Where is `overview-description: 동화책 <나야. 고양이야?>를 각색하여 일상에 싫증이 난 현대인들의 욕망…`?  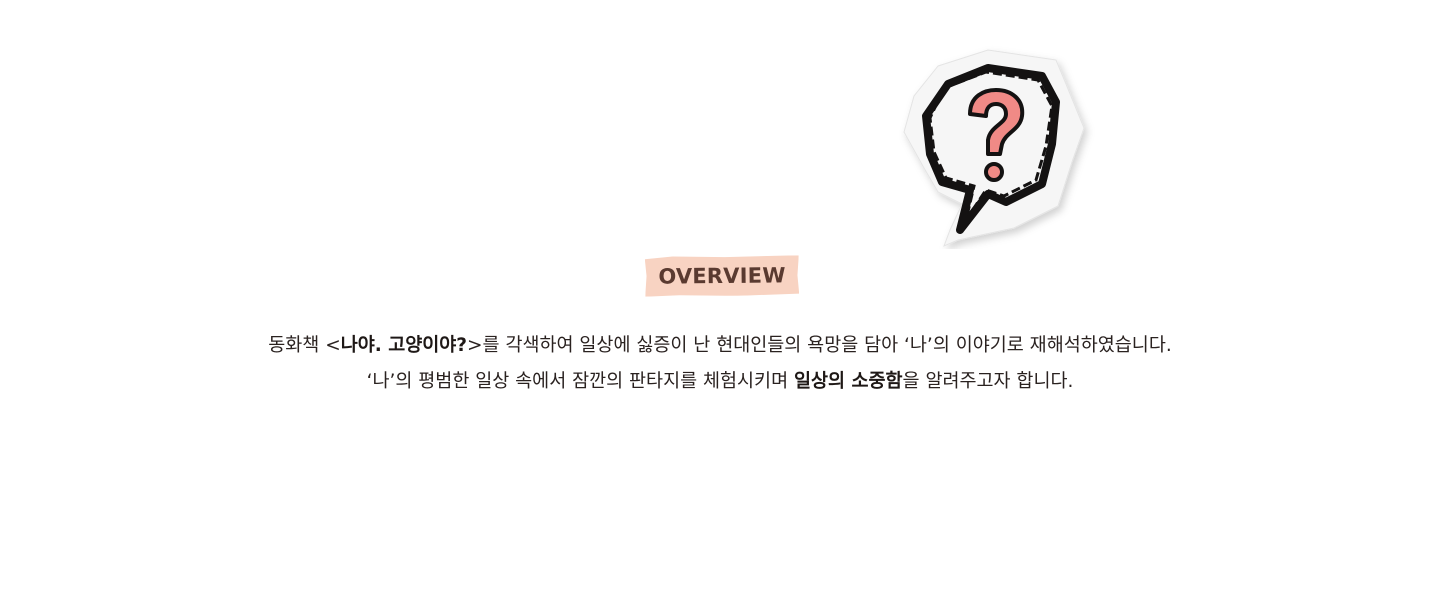 overview-description: 동화책 <나야. 고양이야?>를 각색하여 일상에 싫증이 난 현대인들의 욕망… is located at coordinates (720, 364).